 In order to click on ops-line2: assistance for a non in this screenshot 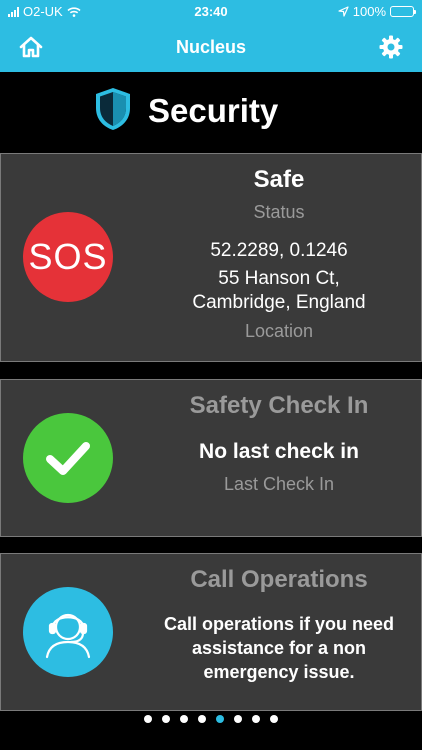, I will do `click(279, 648)`.